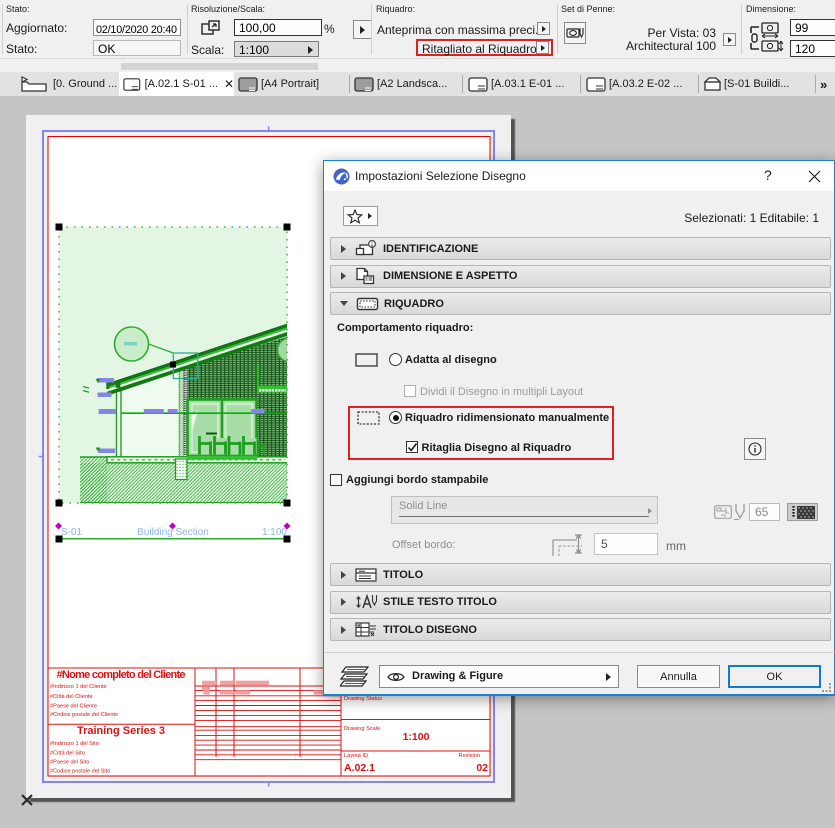 Image resolution: width=835 pixels, height=828 pixels. I want to click on svg-text: #Indirizzo 1 del Cliente, so click(78, 687).